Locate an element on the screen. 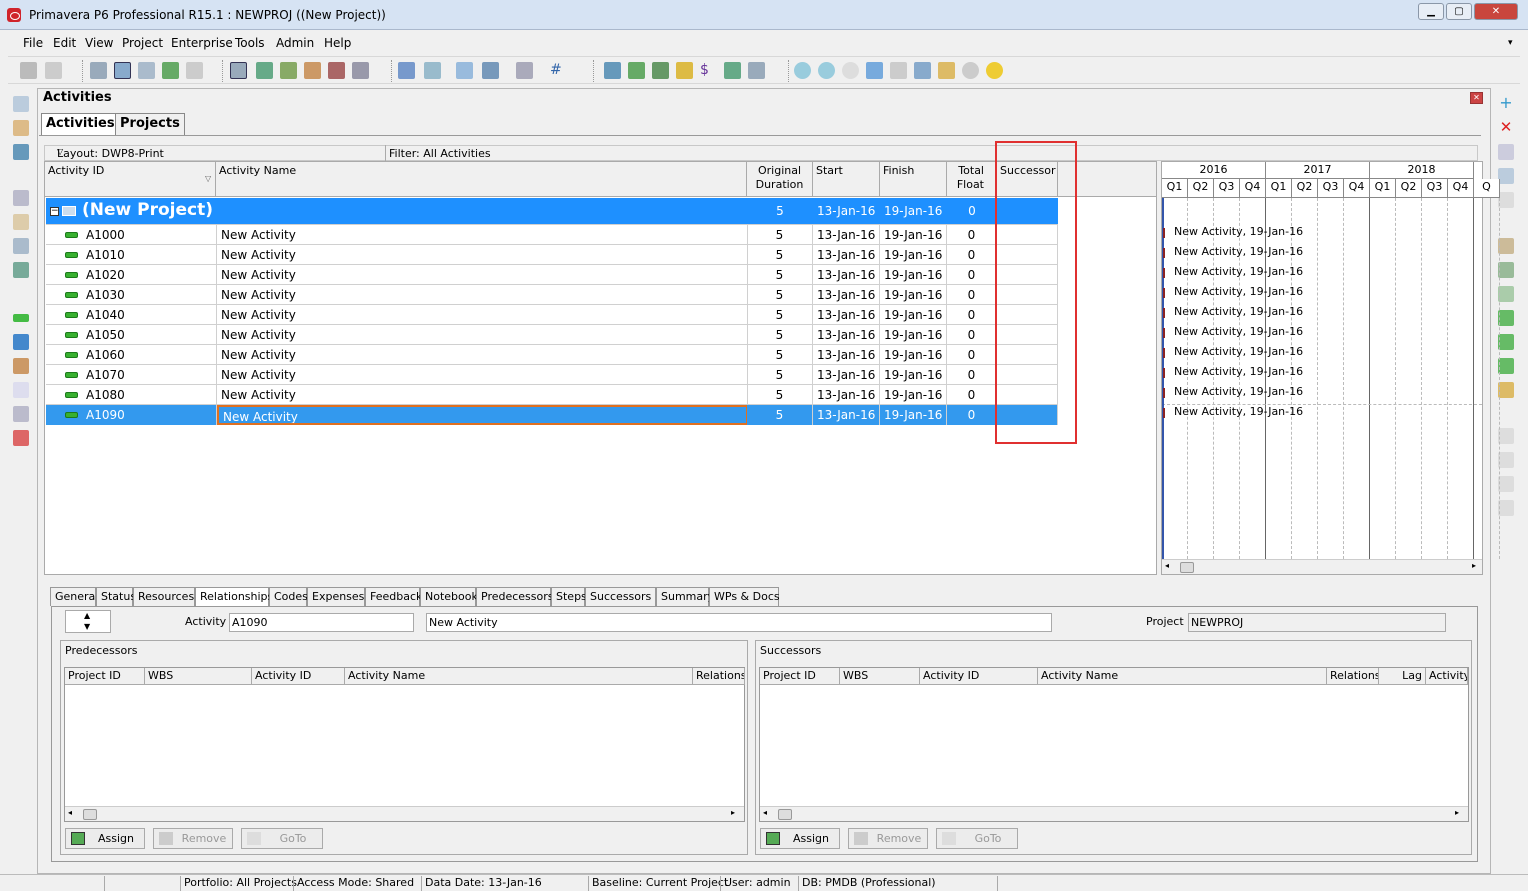 Image resolution: width=1528 pixels, height=891 pixels. portfolio-icon is located at coordinates (21, 152).